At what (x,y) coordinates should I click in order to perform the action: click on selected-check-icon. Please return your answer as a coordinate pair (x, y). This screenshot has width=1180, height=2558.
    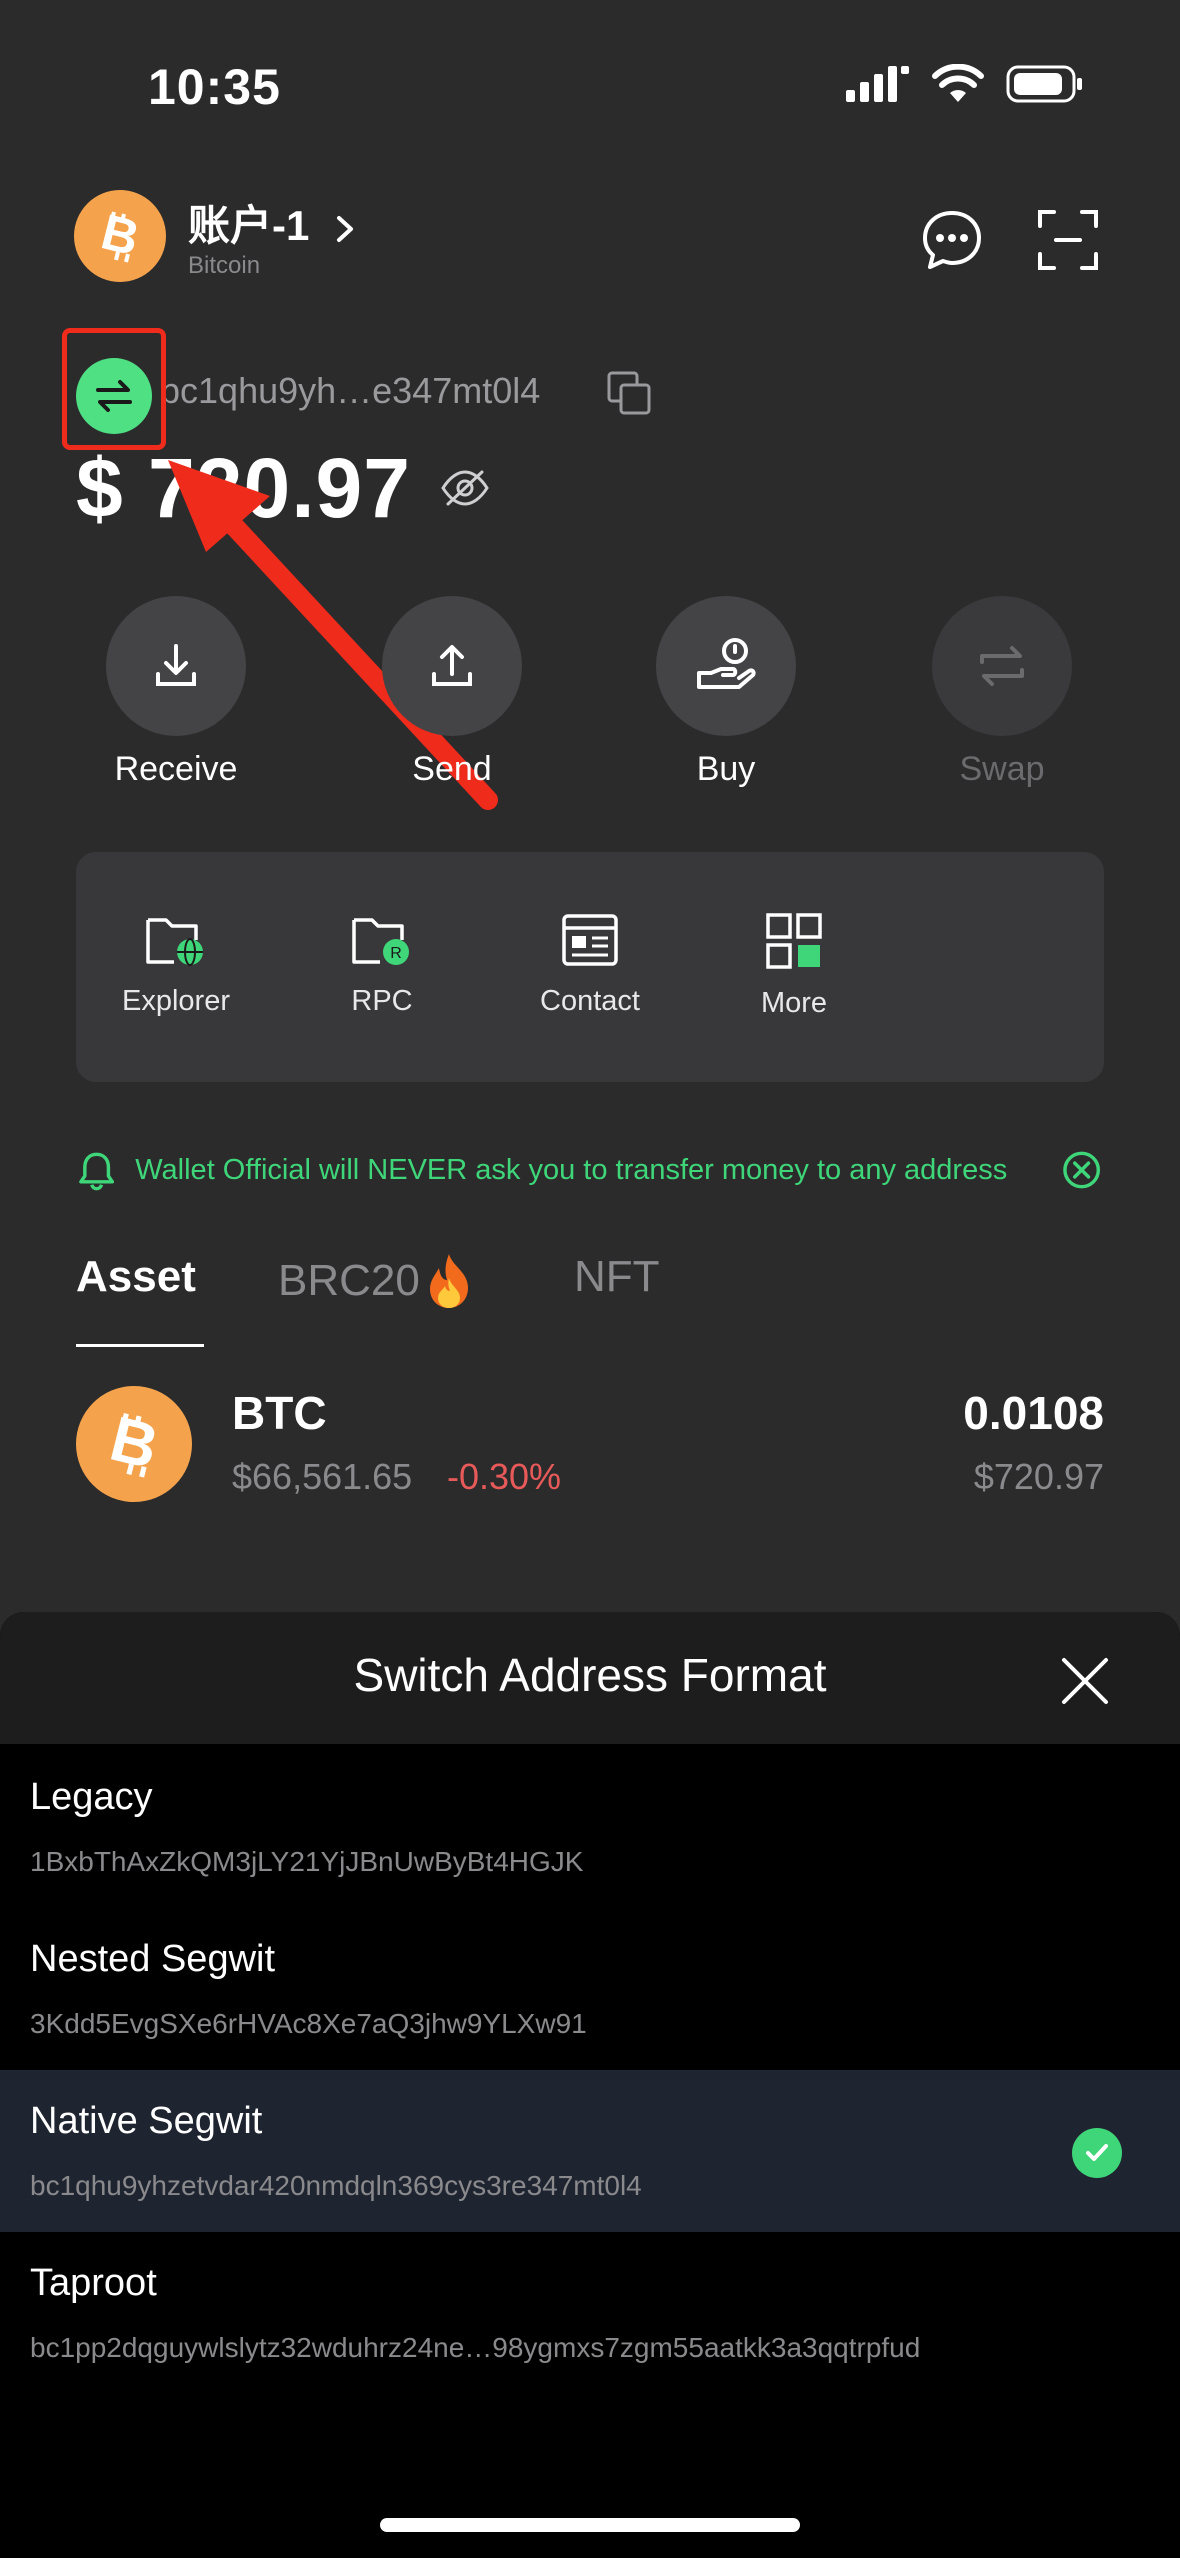
    Looking at the image, I should click on (1097, 2153).